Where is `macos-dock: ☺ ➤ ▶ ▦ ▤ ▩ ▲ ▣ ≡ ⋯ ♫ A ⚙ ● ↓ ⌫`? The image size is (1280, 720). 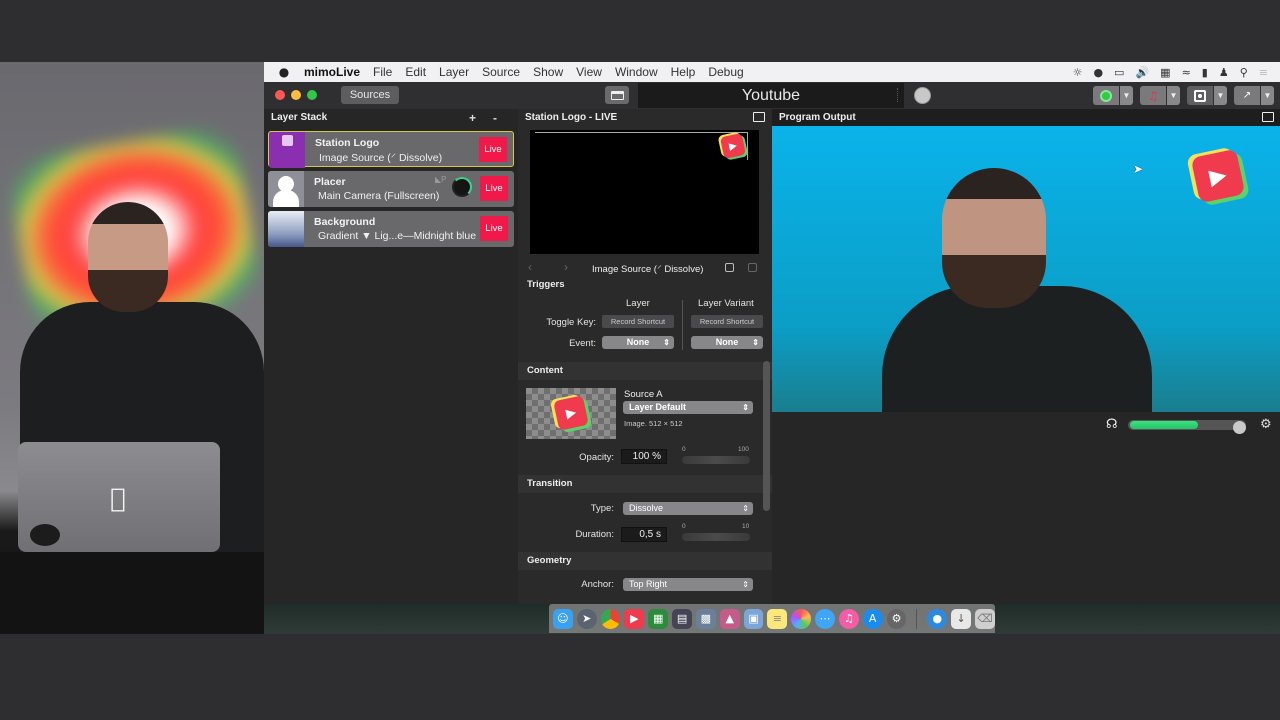
macos-dock: ☺ ➤ ▶ ▦ ▤ ▩ ▲ ▣ ≡ ⋯ ♫ A ⚙ ● ↓ ⌫ is located at coordinates (772, 618).